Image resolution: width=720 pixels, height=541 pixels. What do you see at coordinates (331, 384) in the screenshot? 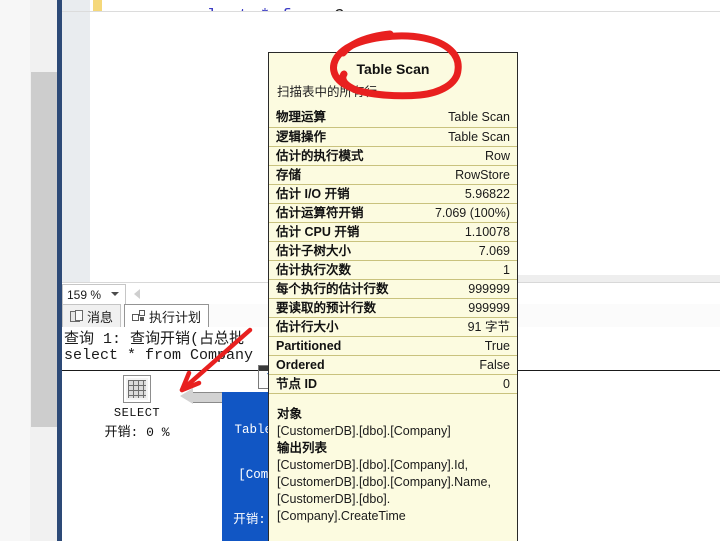
I see `tooltip-row-key: 节点 ID` at bounding box center [331, 384].